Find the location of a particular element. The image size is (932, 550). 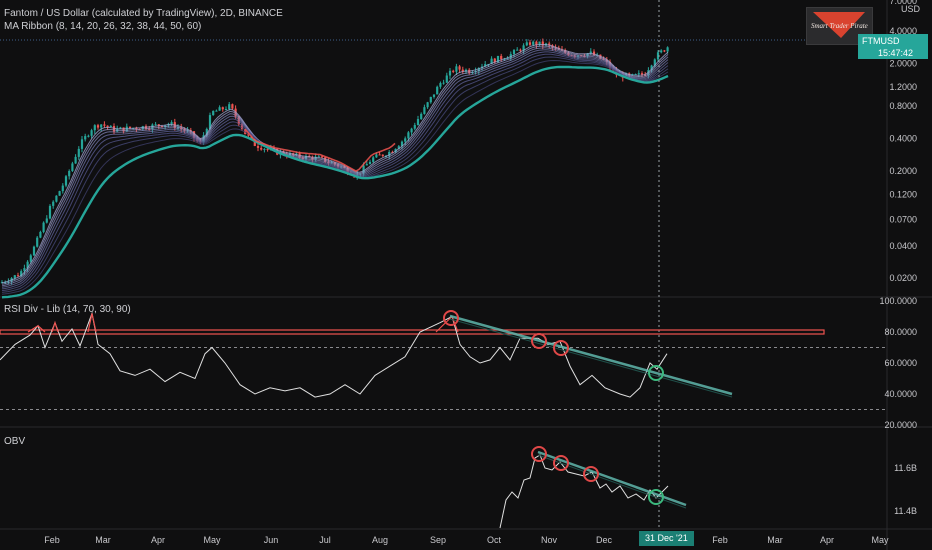

time-axis-label: Feb is located at coordinates (720, 540).